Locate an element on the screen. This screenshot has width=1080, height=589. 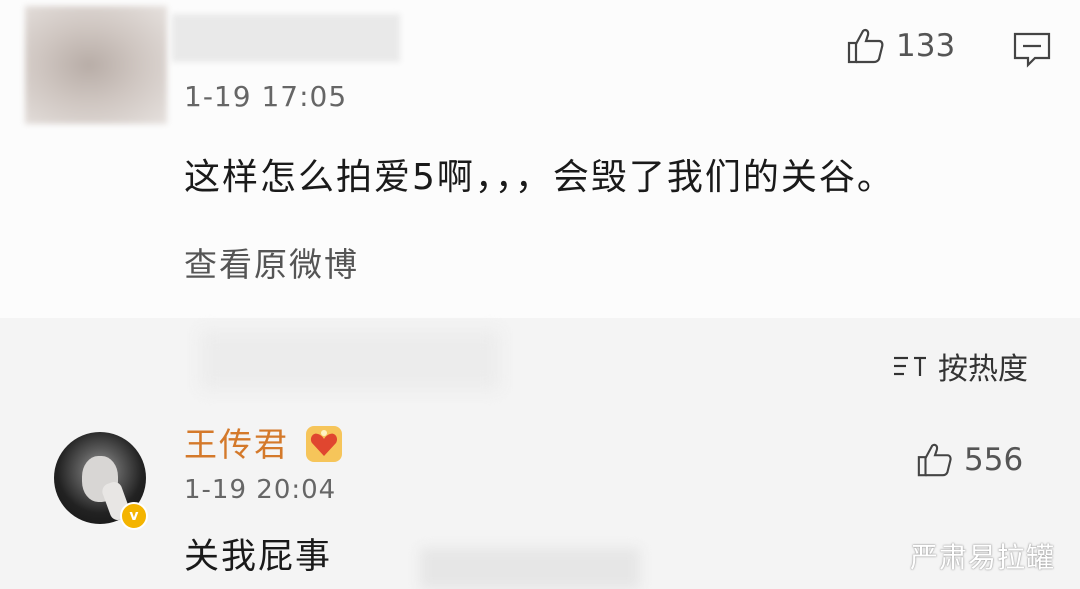
blurred-avatar is located at coordinates (96, 65).